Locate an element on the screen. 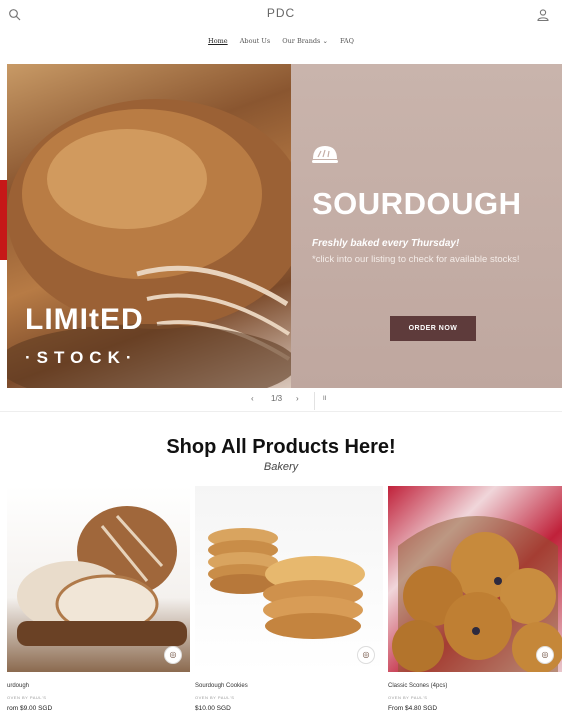  product-image-classic-scones: ◎ is located at coordinates (475, 579).